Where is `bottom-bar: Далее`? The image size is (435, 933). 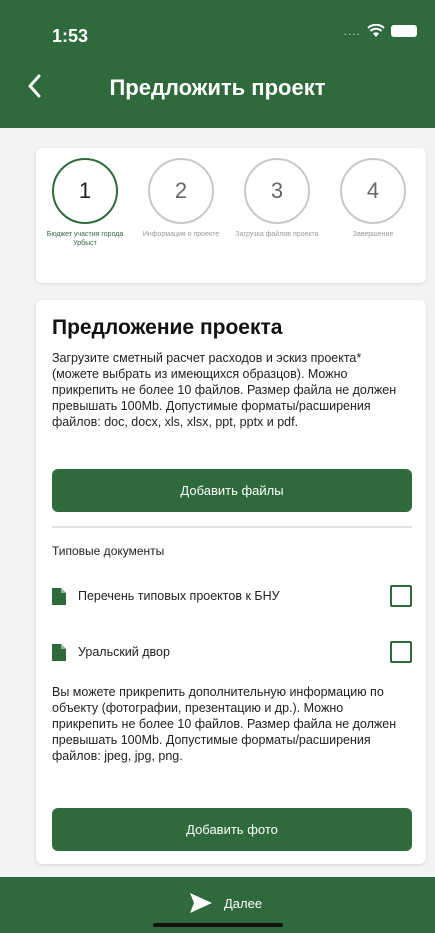 bottom-bar: Далее is located at coordinates (217, 905).